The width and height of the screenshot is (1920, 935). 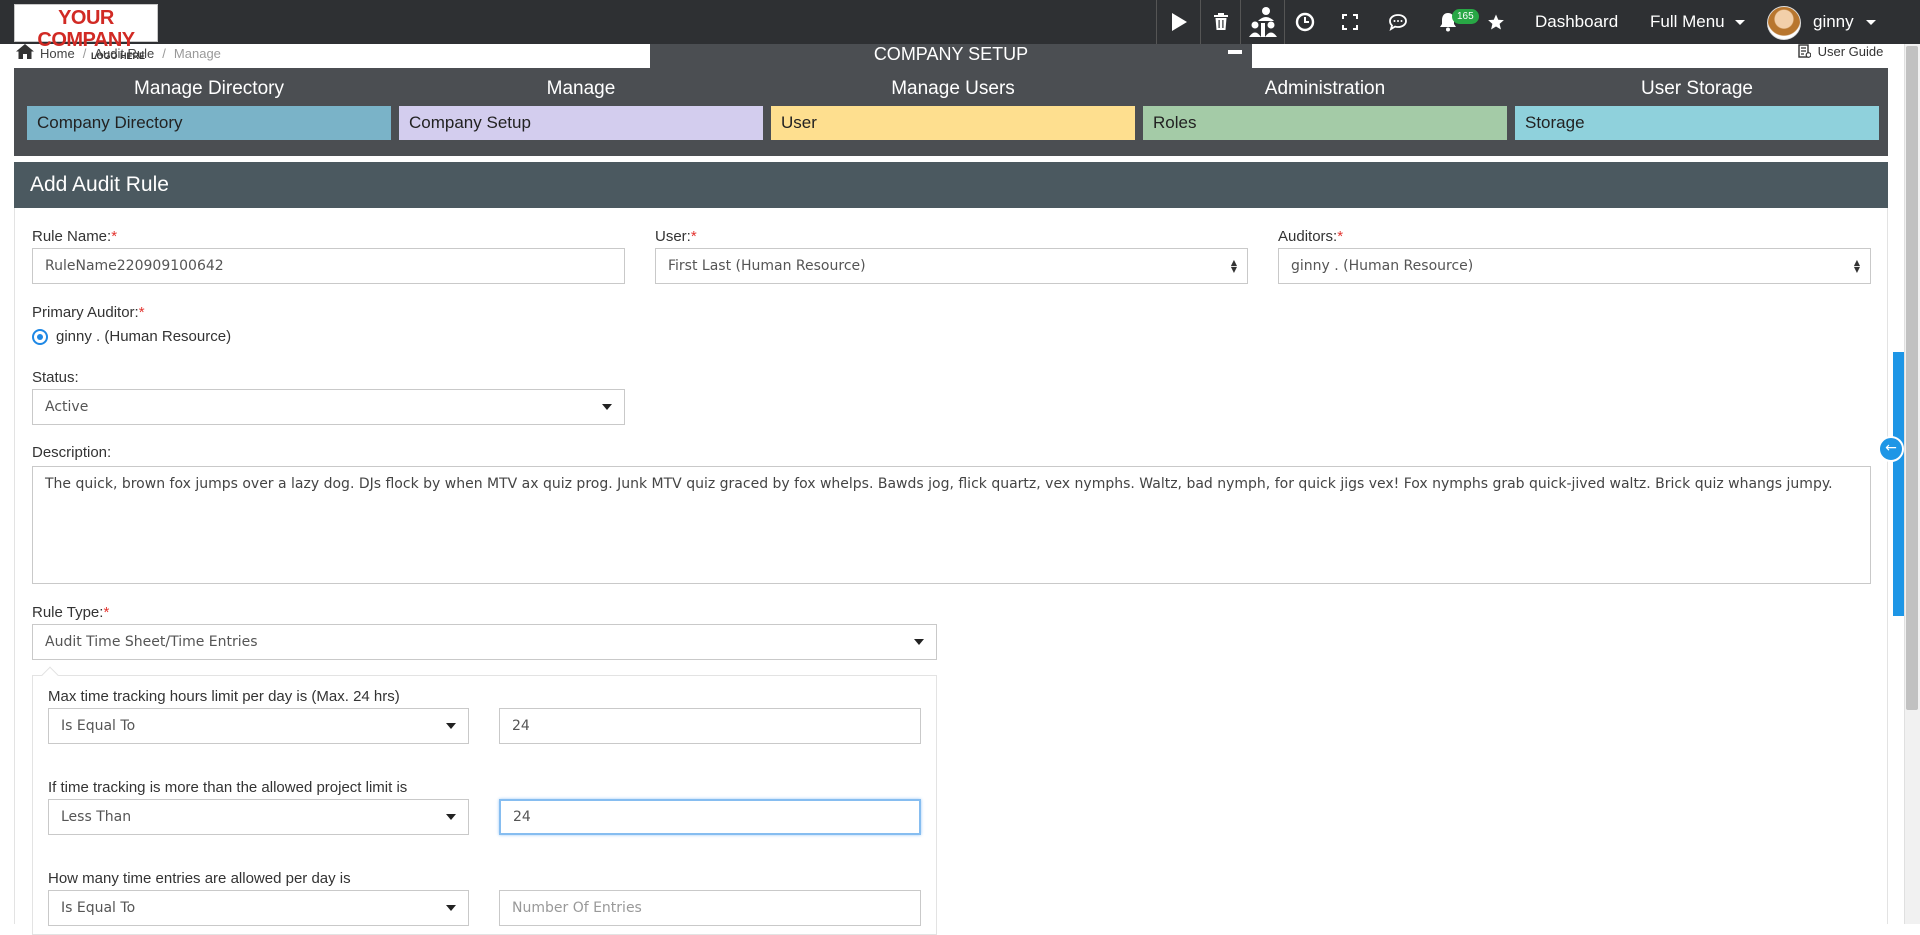 What do you see at coordinates (57, 53) in the screenshot?
I see `breadcrumb-home: Home` at bounding box center [57, 53].